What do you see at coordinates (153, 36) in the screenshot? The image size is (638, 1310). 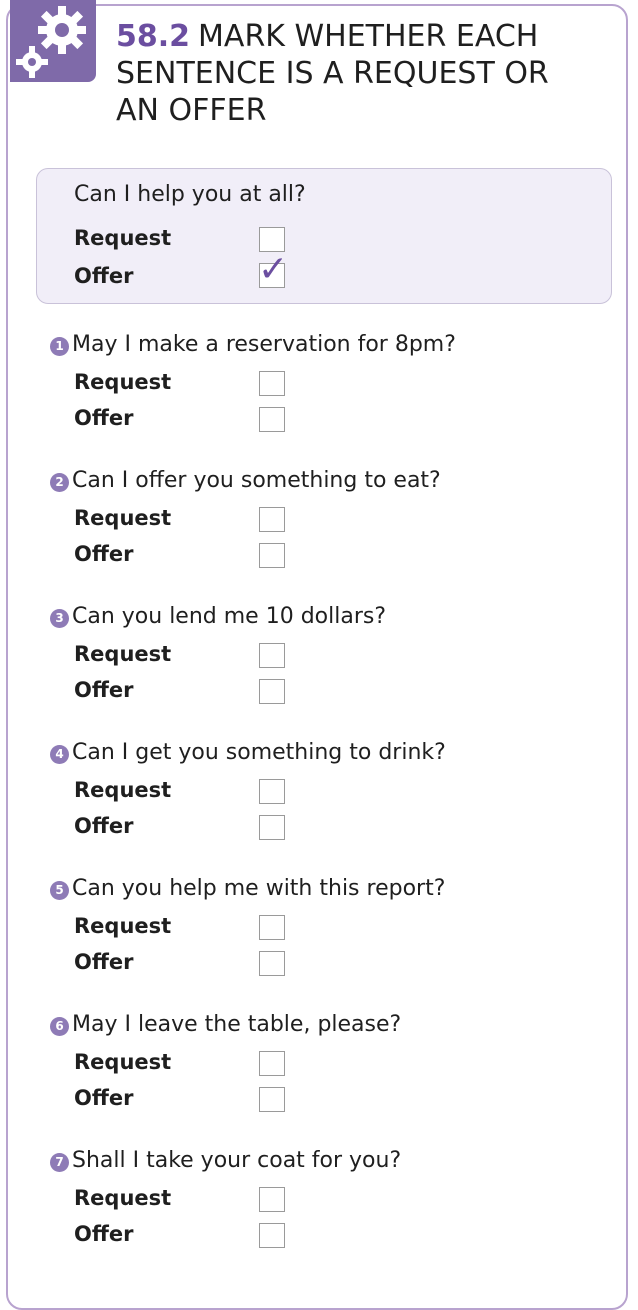 I see `exercise-number: 58.2` at bounding box center [153, 36].